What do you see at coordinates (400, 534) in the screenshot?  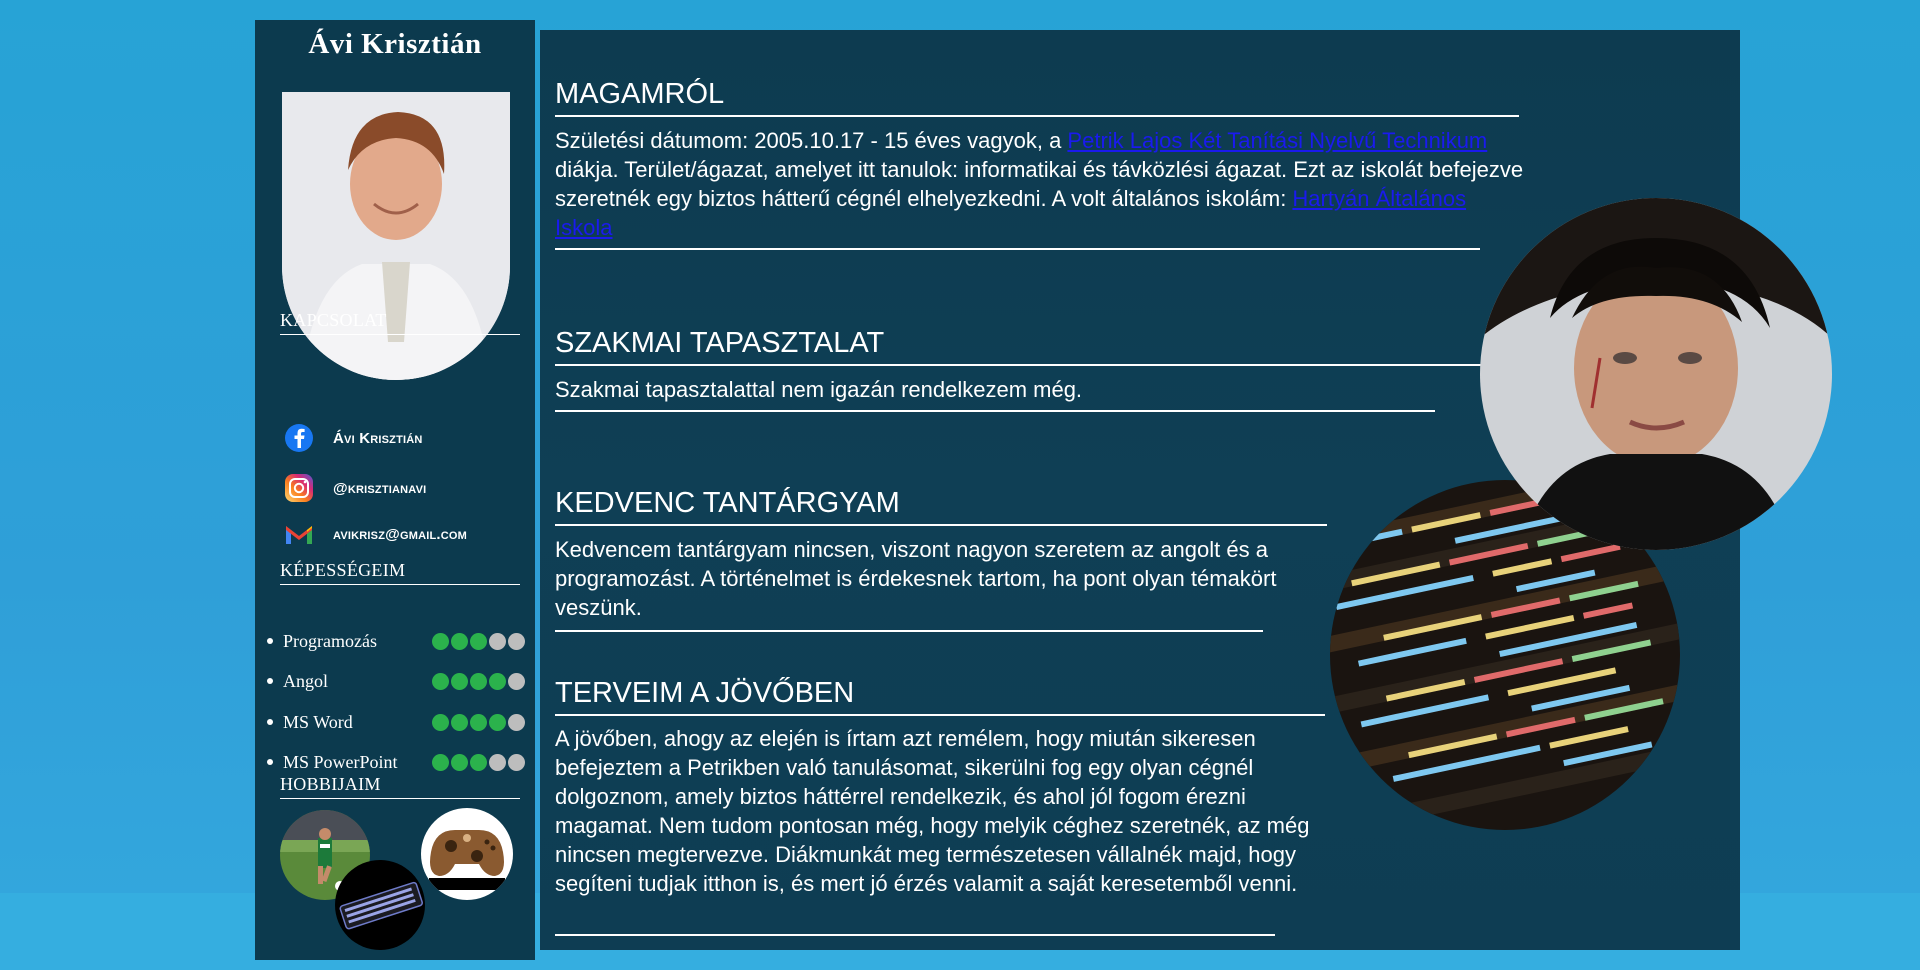 I see `contact-email-text: avikrisz@gmail.com` at bounding box center [400, 534].